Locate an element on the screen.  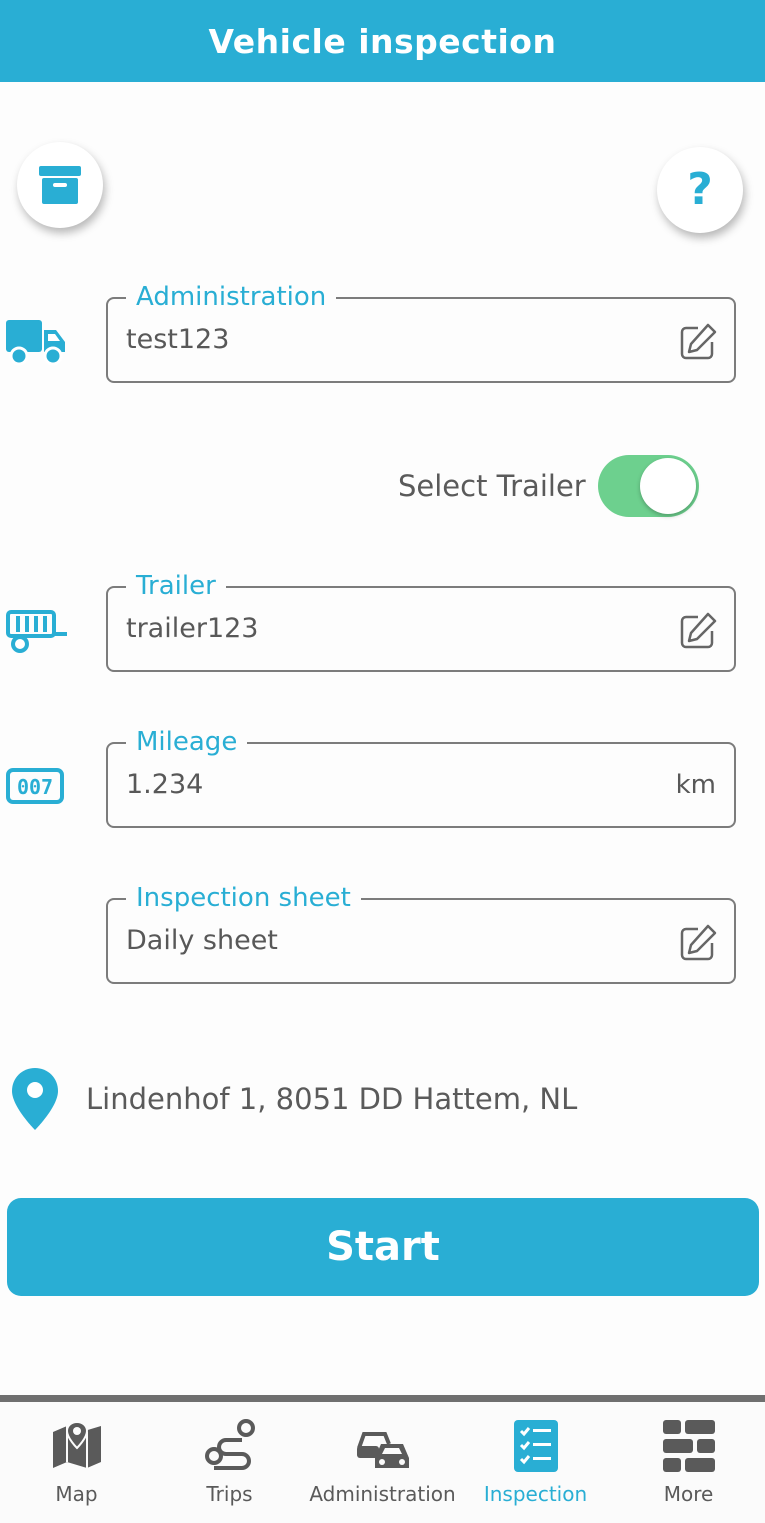
help-icon: ? is located at coordinates (700, 189).